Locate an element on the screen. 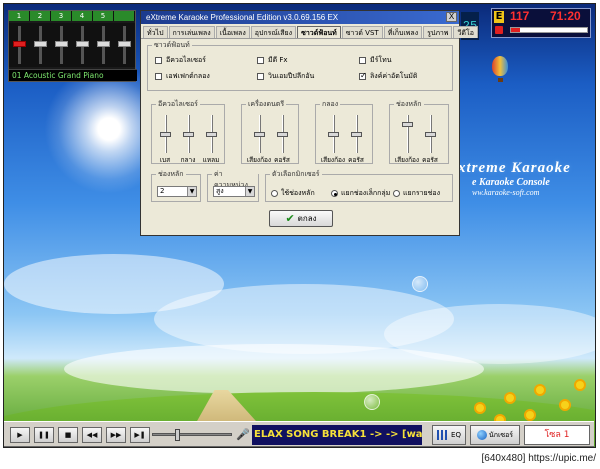 This screenshot has height=469, width=600. next-button: ▶❚ is located at coordinates (140, 435).